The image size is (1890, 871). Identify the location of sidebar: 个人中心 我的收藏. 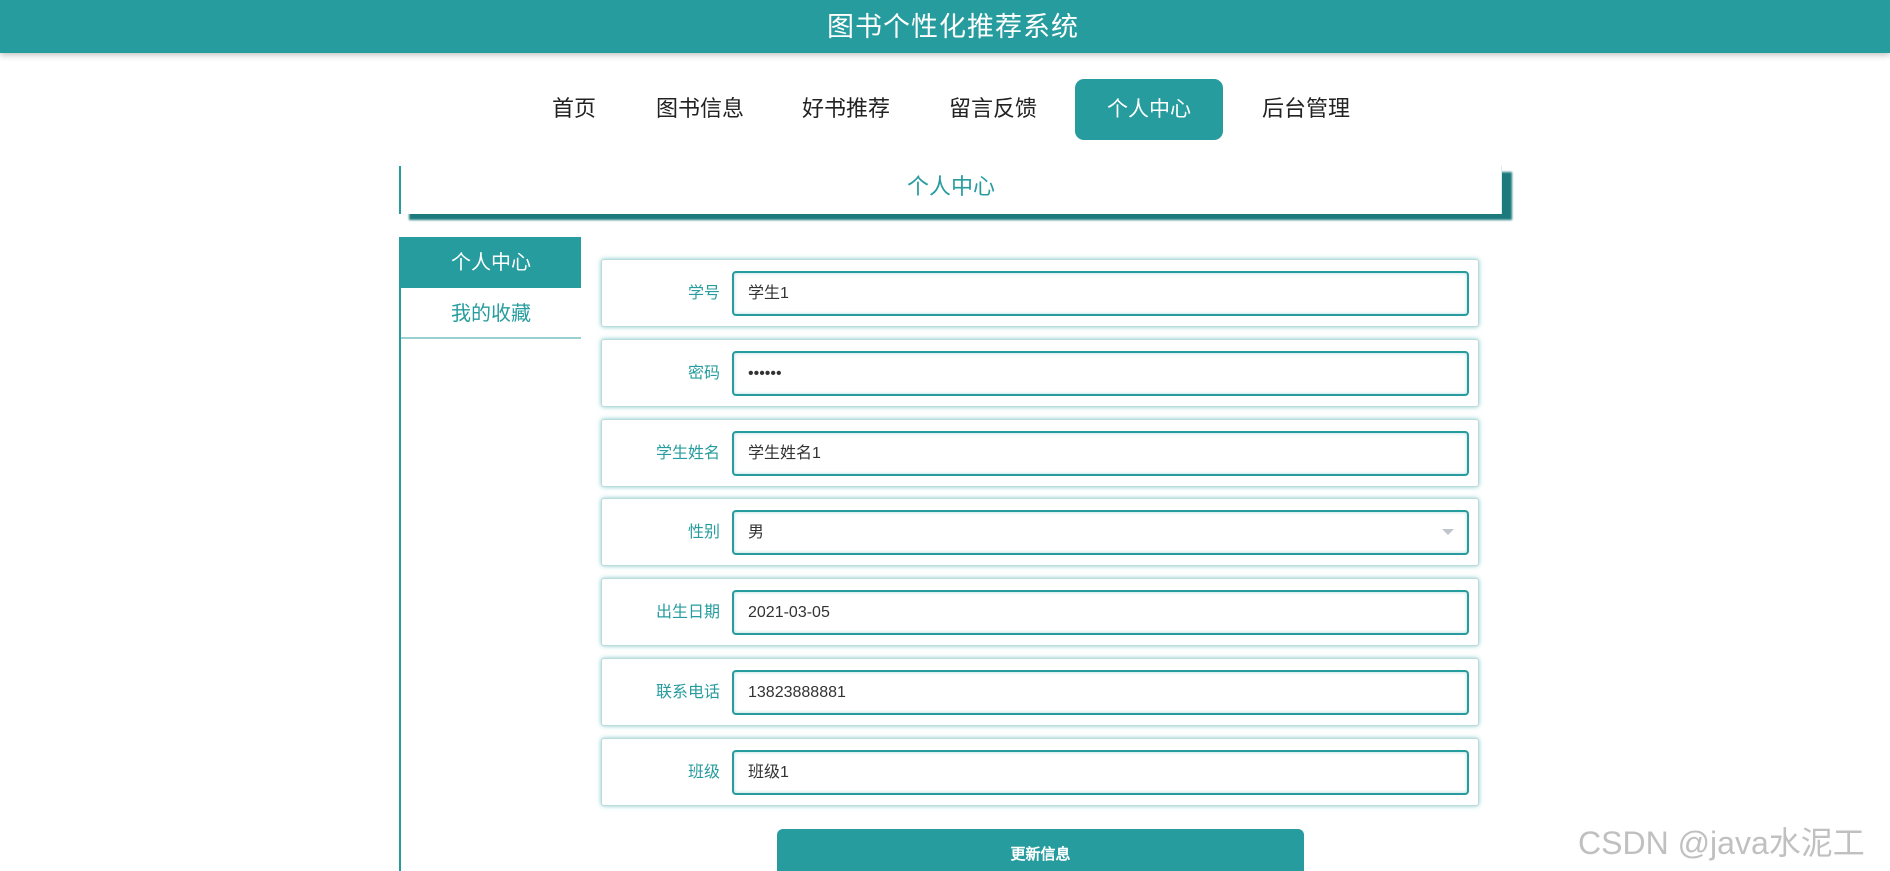
(490, 554).